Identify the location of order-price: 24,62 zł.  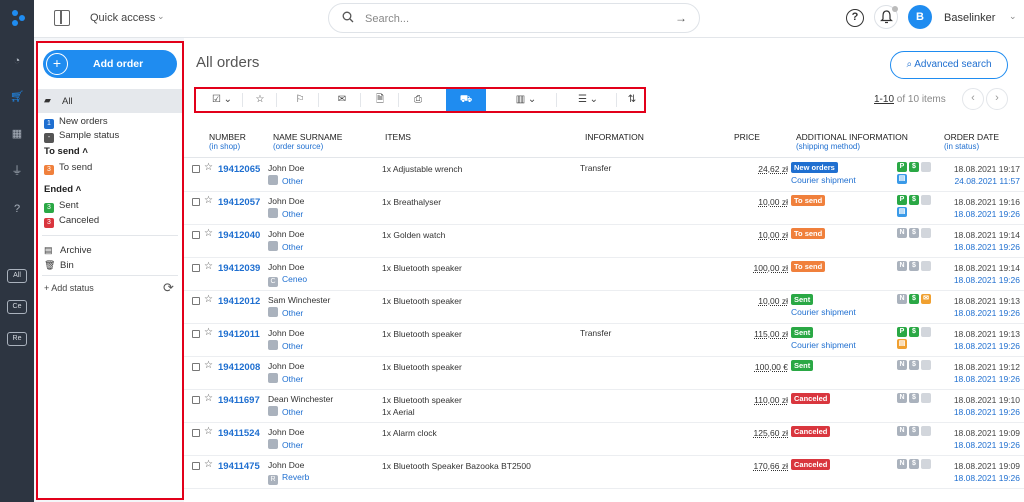
(746, 169).